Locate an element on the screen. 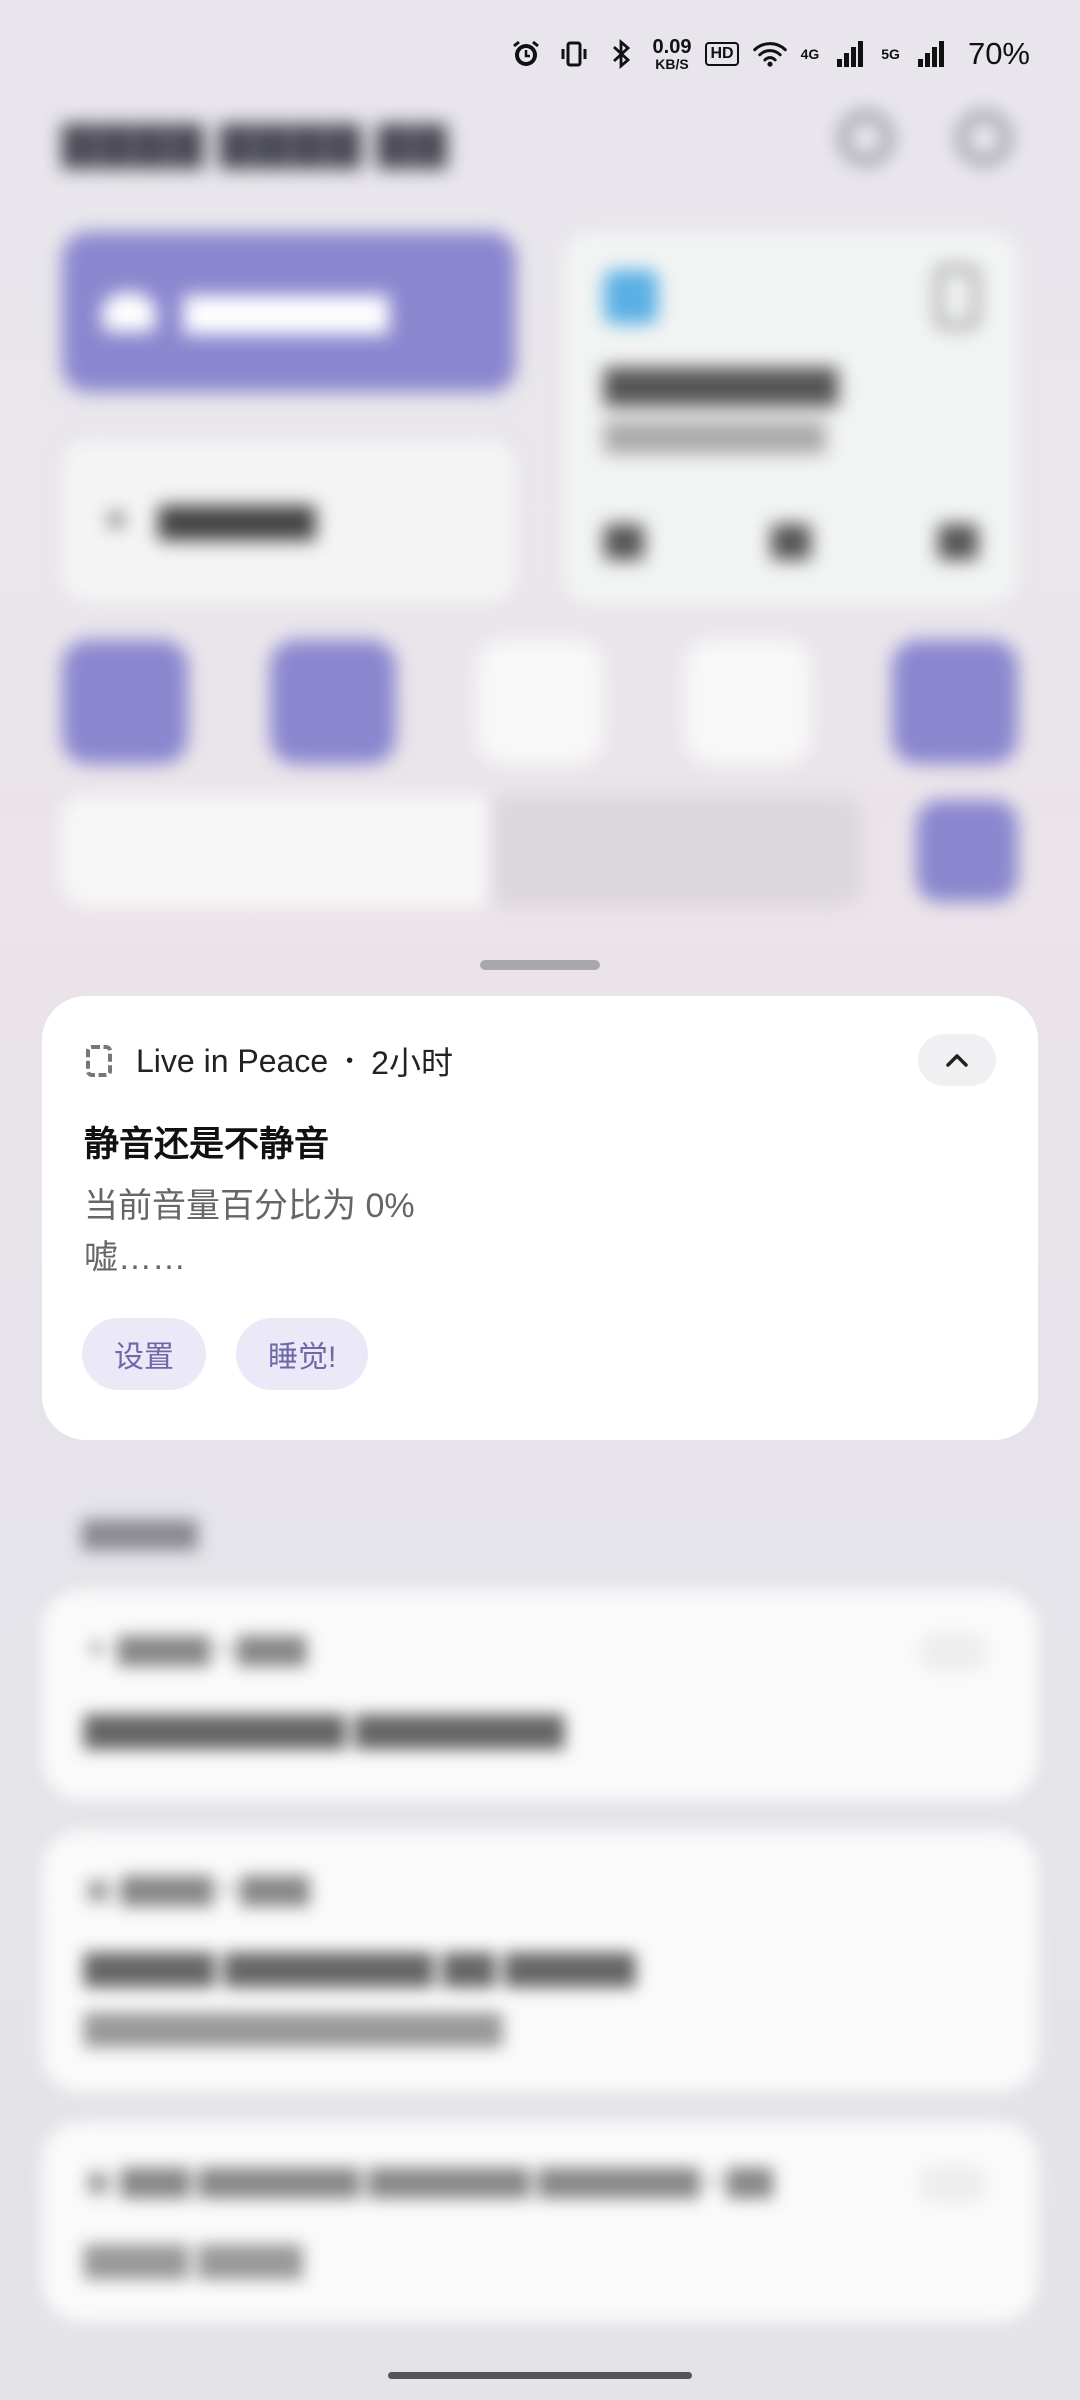 This screenshot has width=1080, height=2400. bluetooth-tile: ✦ ▇▇▇▇▇▇ is located at coordinates (289, 521).